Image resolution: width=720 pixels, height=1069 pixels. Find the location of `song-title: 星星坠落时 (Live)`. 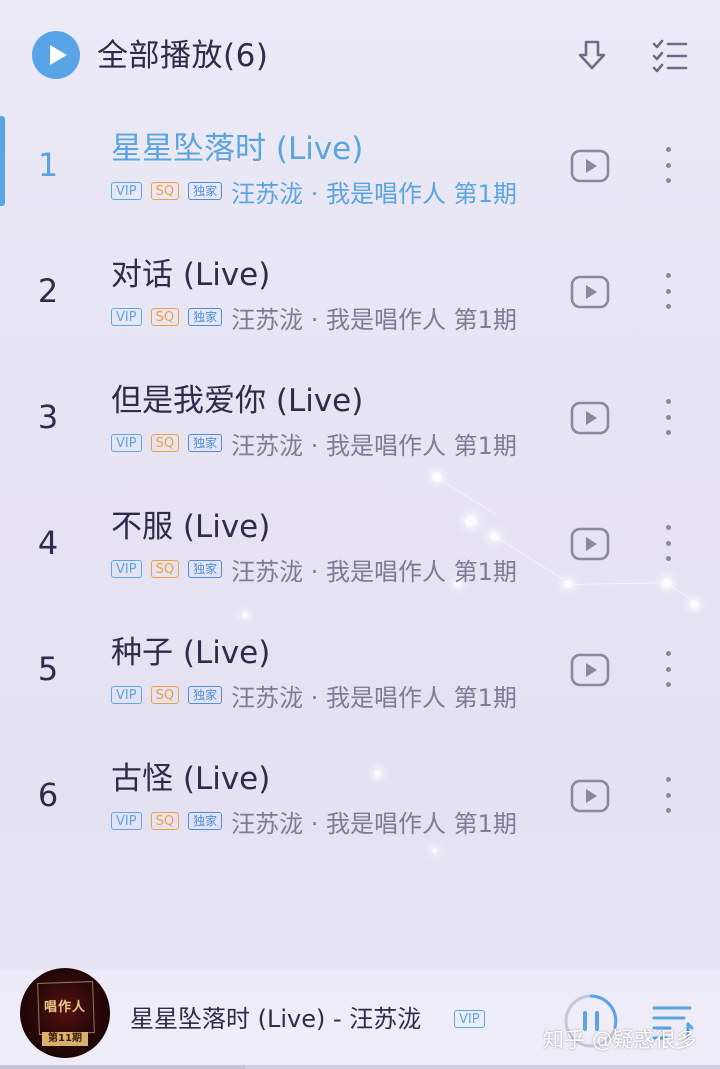

song-title: 星星坠落时 (Live) is located at coordinates (237, 149).